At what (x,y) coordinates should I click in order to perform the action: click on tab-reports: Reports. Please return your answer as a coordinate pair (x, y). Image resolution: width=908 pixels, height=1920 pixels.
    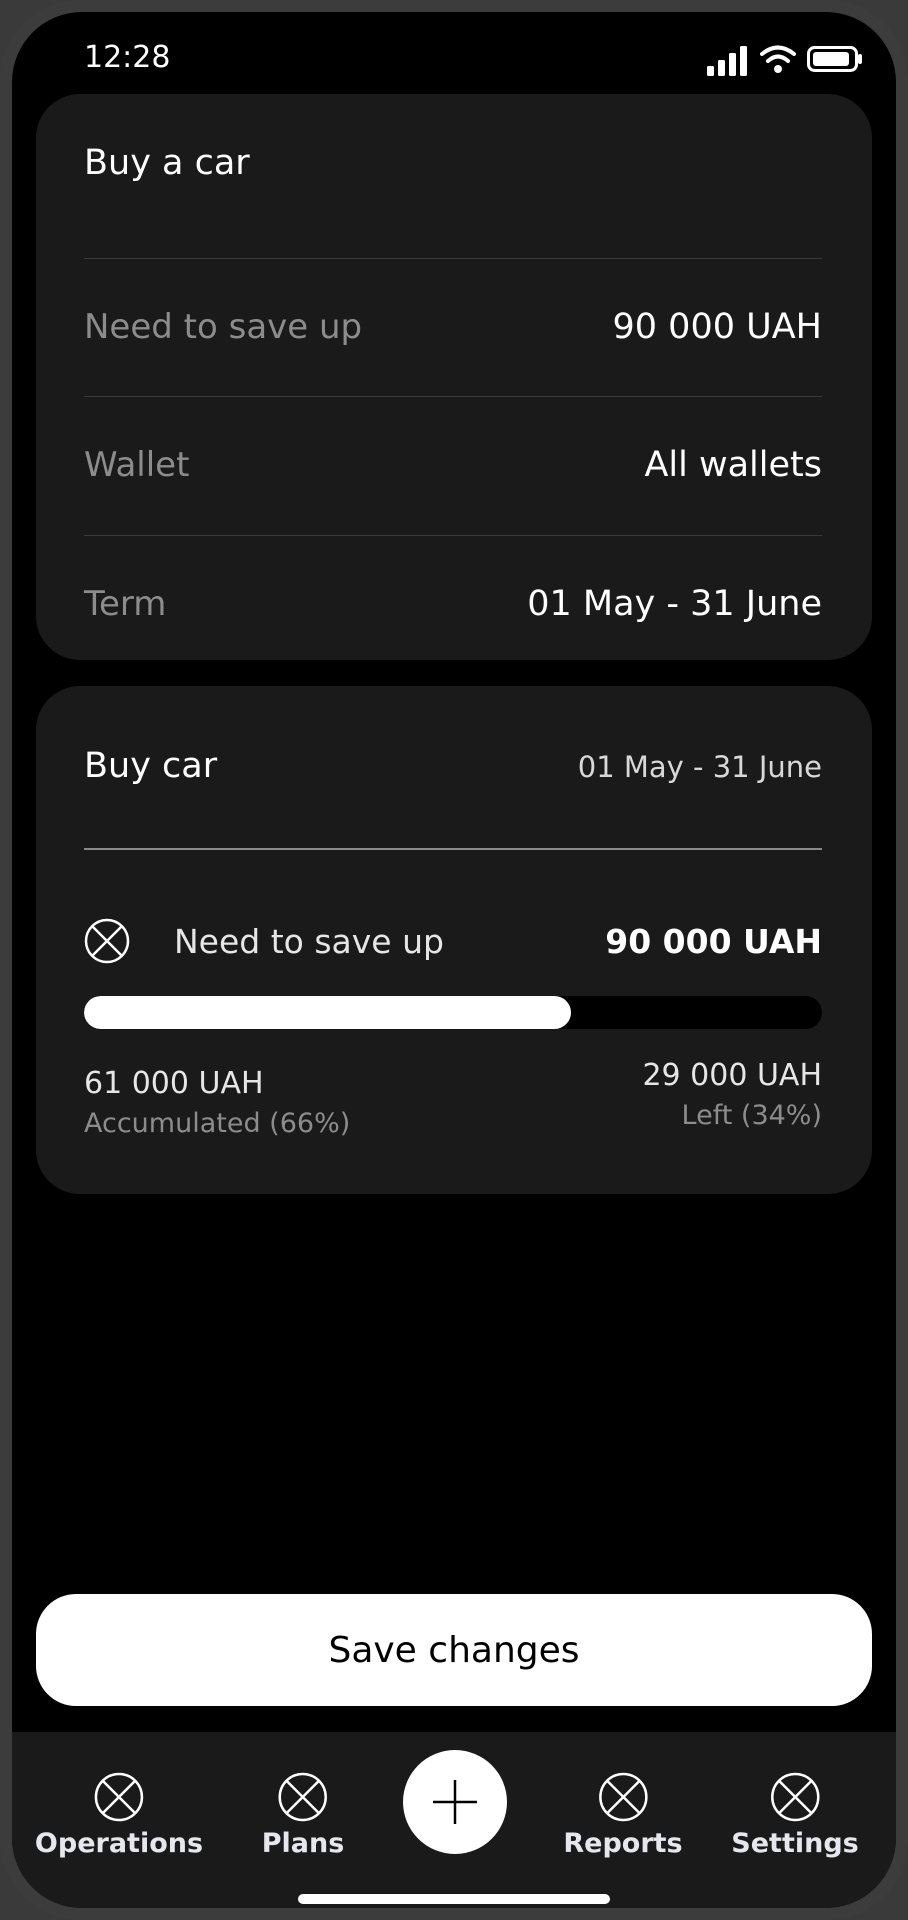
    Looking at the image, I should click on (623, 1815).